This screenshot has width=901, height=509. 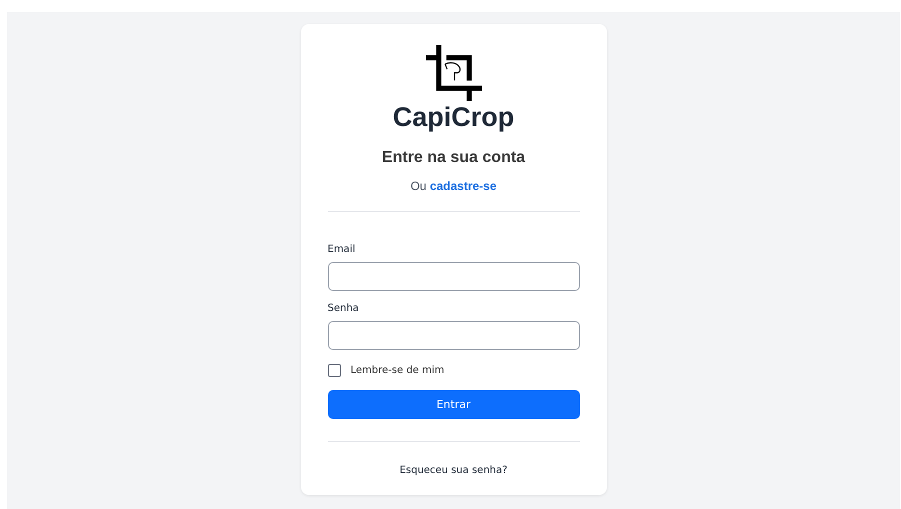 I want to click on remember-checkbox, so click(x=334, y=370).